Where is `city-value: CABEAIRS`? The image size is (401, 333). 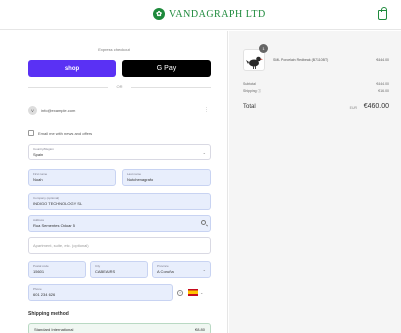
city-value: CABEAIRS is located at coordinates (105, 271).